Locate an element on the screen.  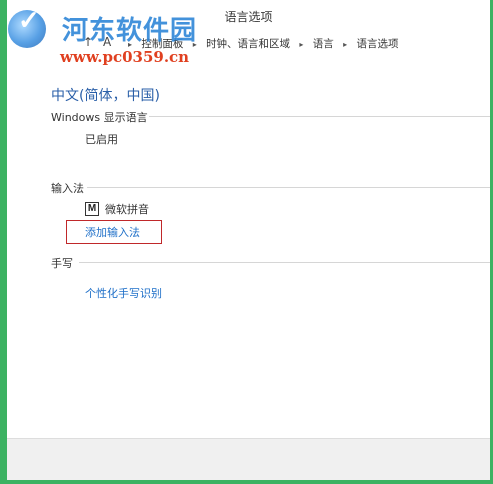
breadcrumb-language-options: 语言选项 is located at coordinates (377, 44).